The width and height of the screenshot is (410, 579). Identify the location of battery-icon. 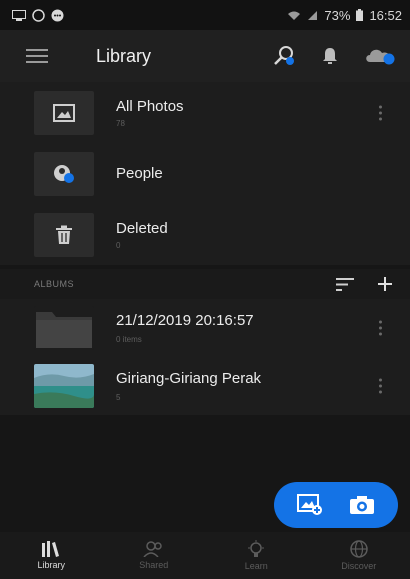
(360, 15).